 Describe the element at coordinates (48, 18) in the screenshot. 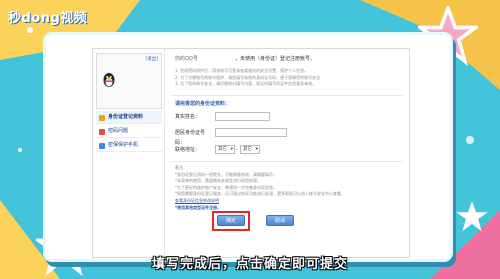

I see `brand-watermark: 秒dong视频` at that location.